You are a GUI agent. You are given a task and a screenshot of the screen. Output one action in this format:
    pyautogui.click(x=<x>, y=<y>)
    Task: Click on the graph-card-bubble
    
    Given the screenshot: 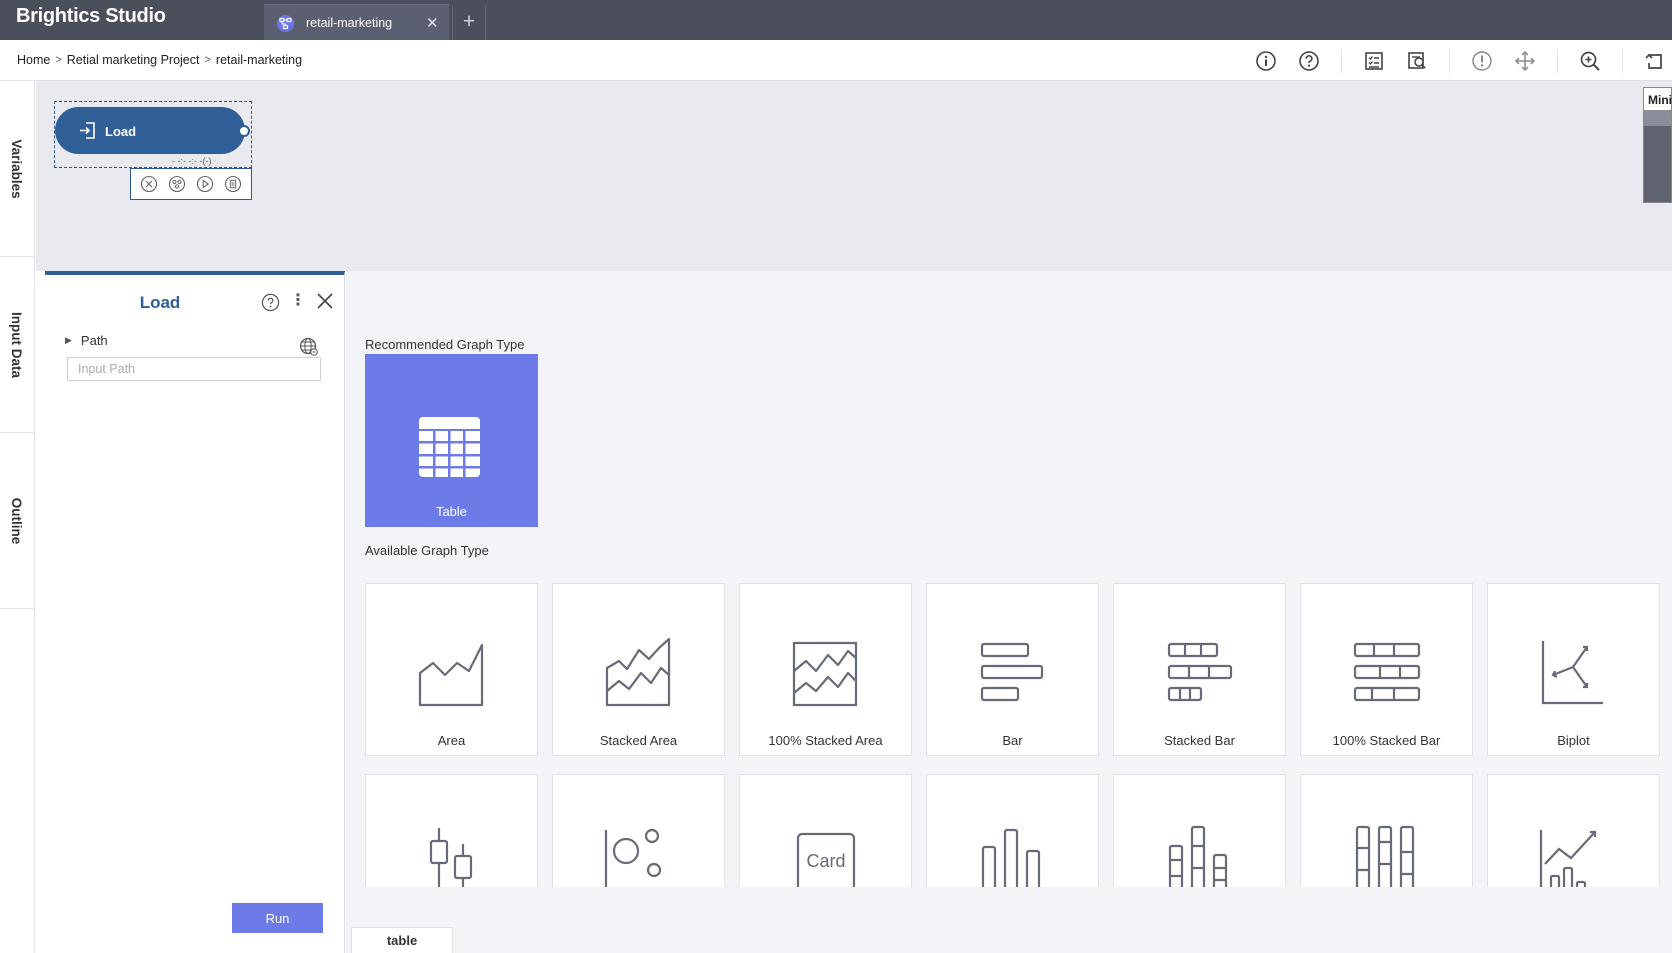 What is the action you would take?
    pyautogui.click(x=638, y=830)
    